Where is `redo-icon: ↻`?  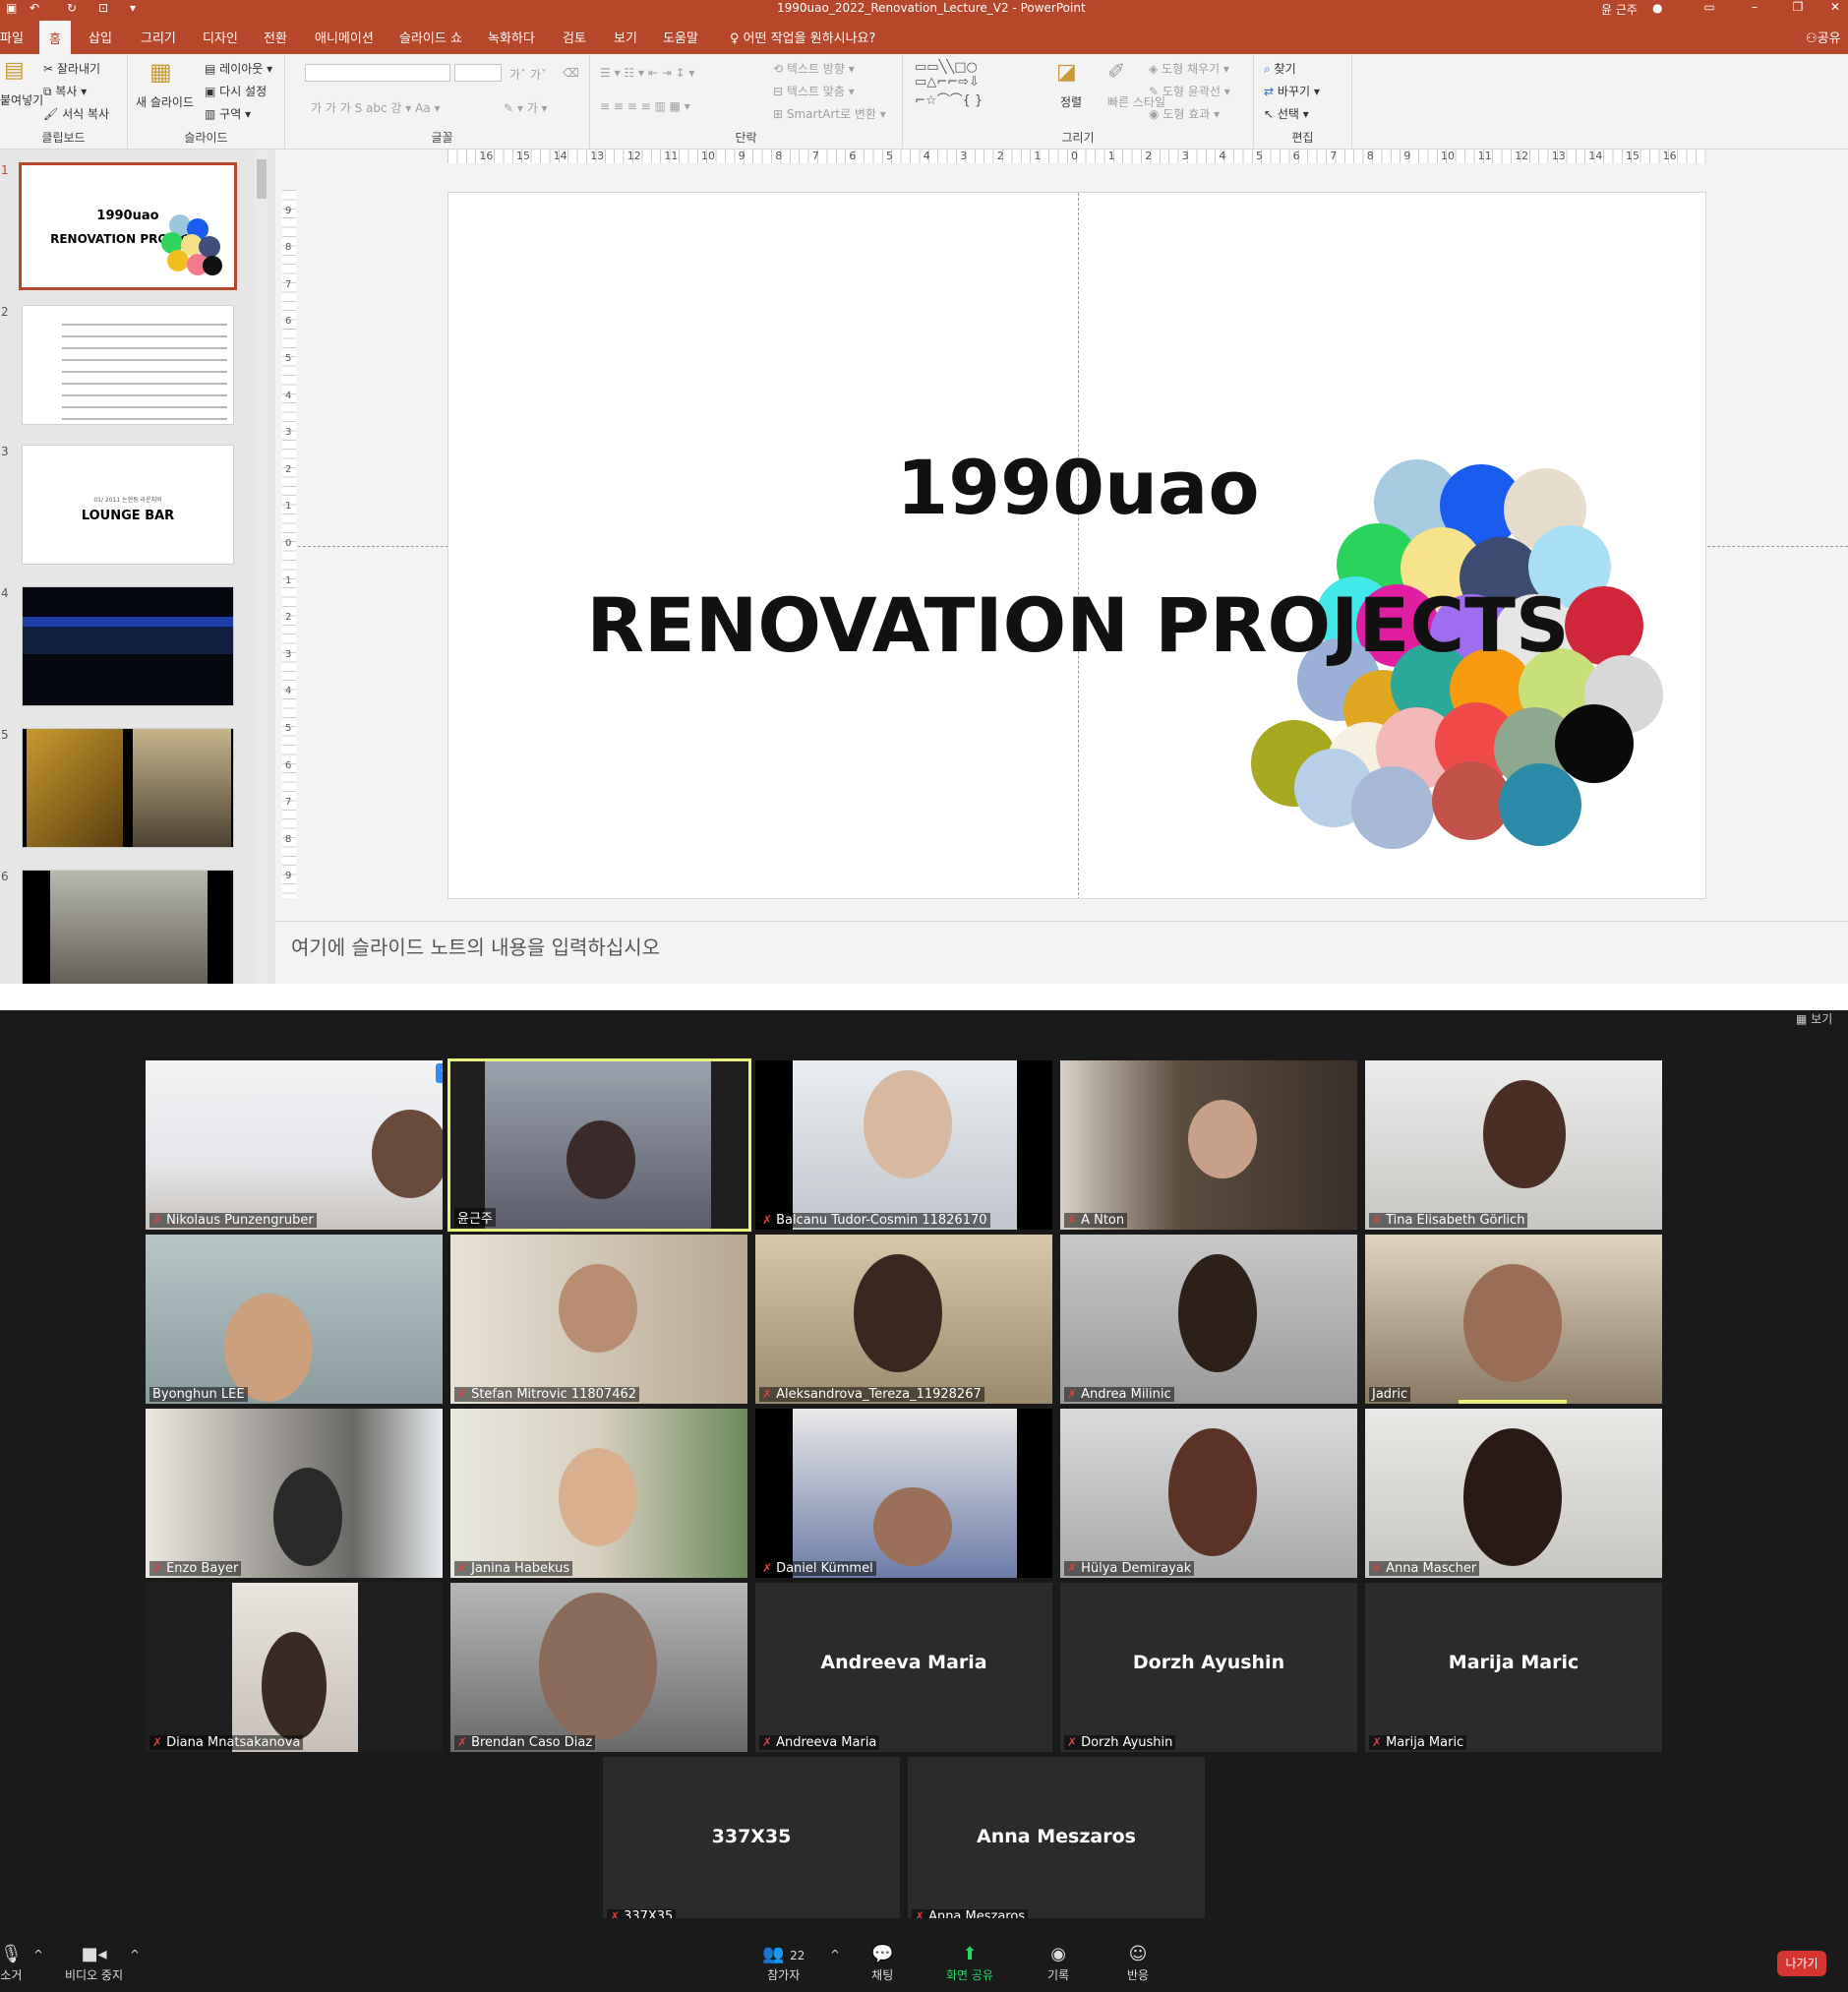 redo-icon: ↻ is located at coordinates (72, 8).